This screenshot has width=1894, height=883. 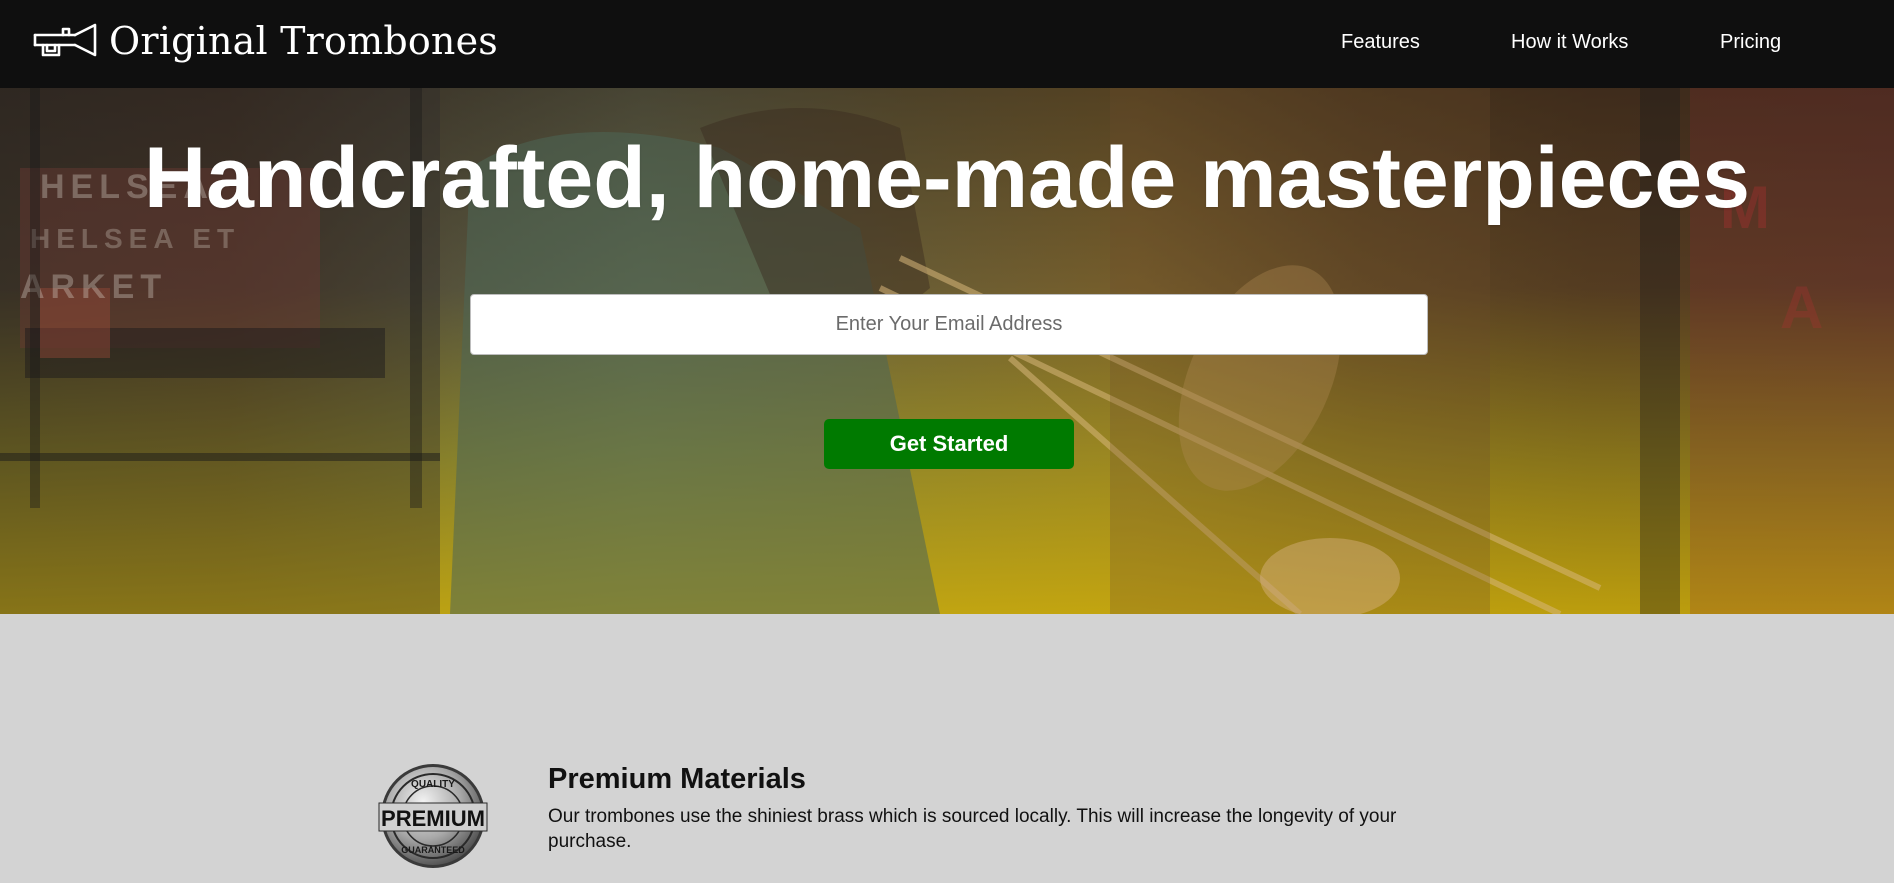 What do you see at coordinates (433, 850) in the screenshot?
I see `badge-text-bottom: GUARANTEED` at bounding box center [433, 850].